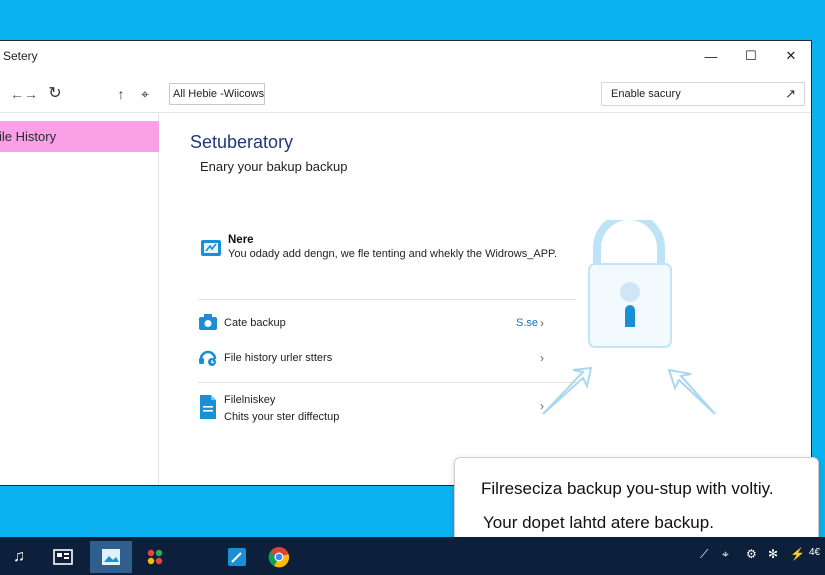 This screenshot has height=575, width=825. Describe the element at coordinates (79, 299) in the screenshot. I see `sidebar: ile History` at that location.